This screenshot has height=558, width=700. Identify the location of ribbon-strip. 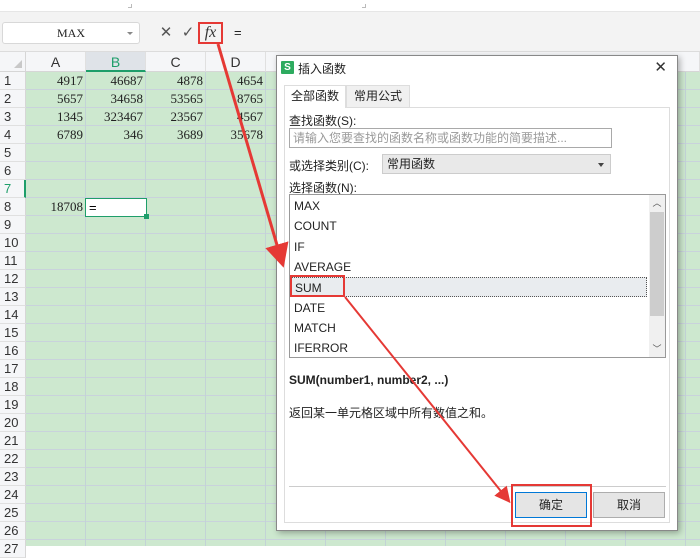
(350, 6).